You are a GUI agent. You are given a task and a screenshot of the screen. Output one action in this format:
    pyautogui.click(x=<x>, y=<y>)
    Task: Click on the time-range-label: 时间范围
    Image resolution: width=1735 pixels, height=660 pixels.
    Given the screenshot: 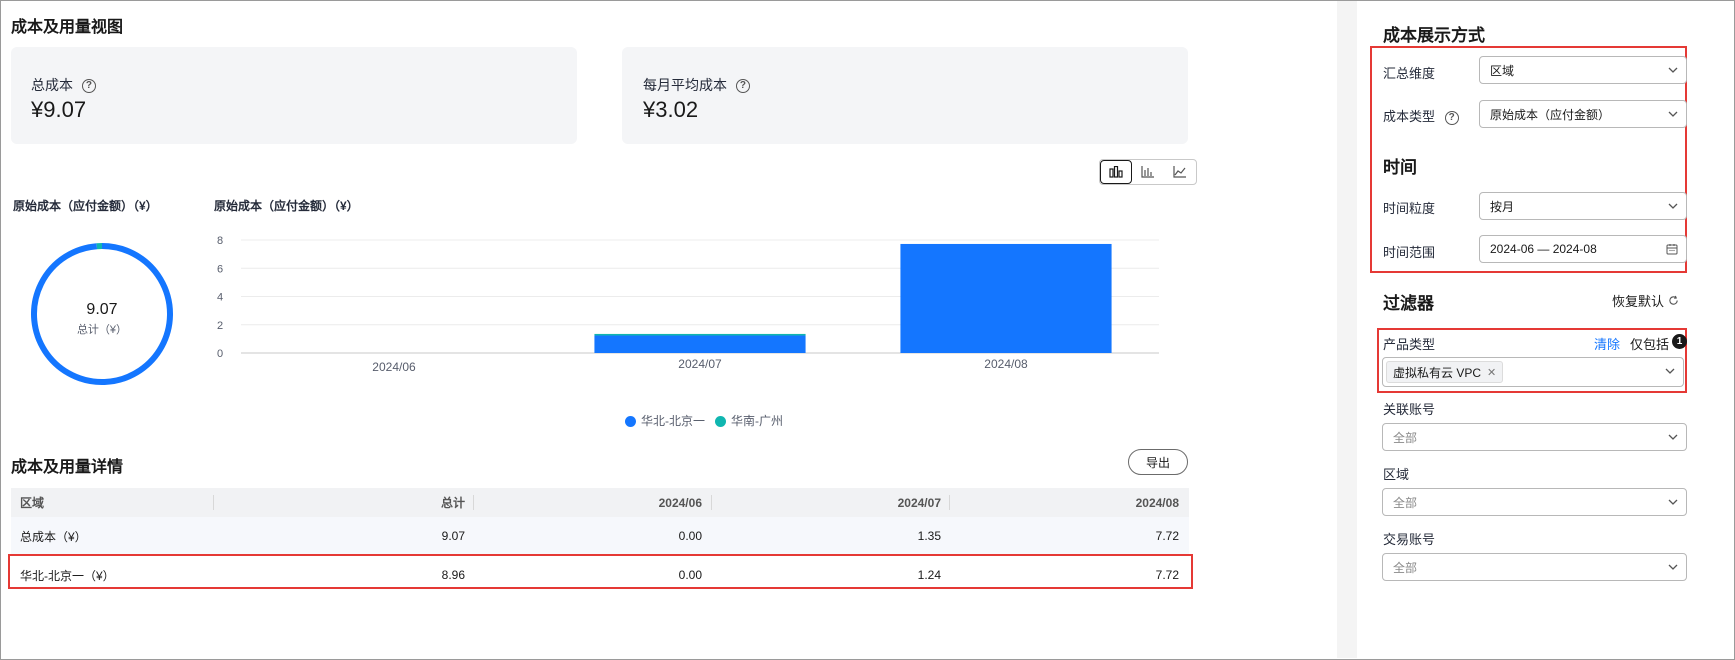 What is the action you would take?
    pyautogui.click(x=1409, y=252)
    